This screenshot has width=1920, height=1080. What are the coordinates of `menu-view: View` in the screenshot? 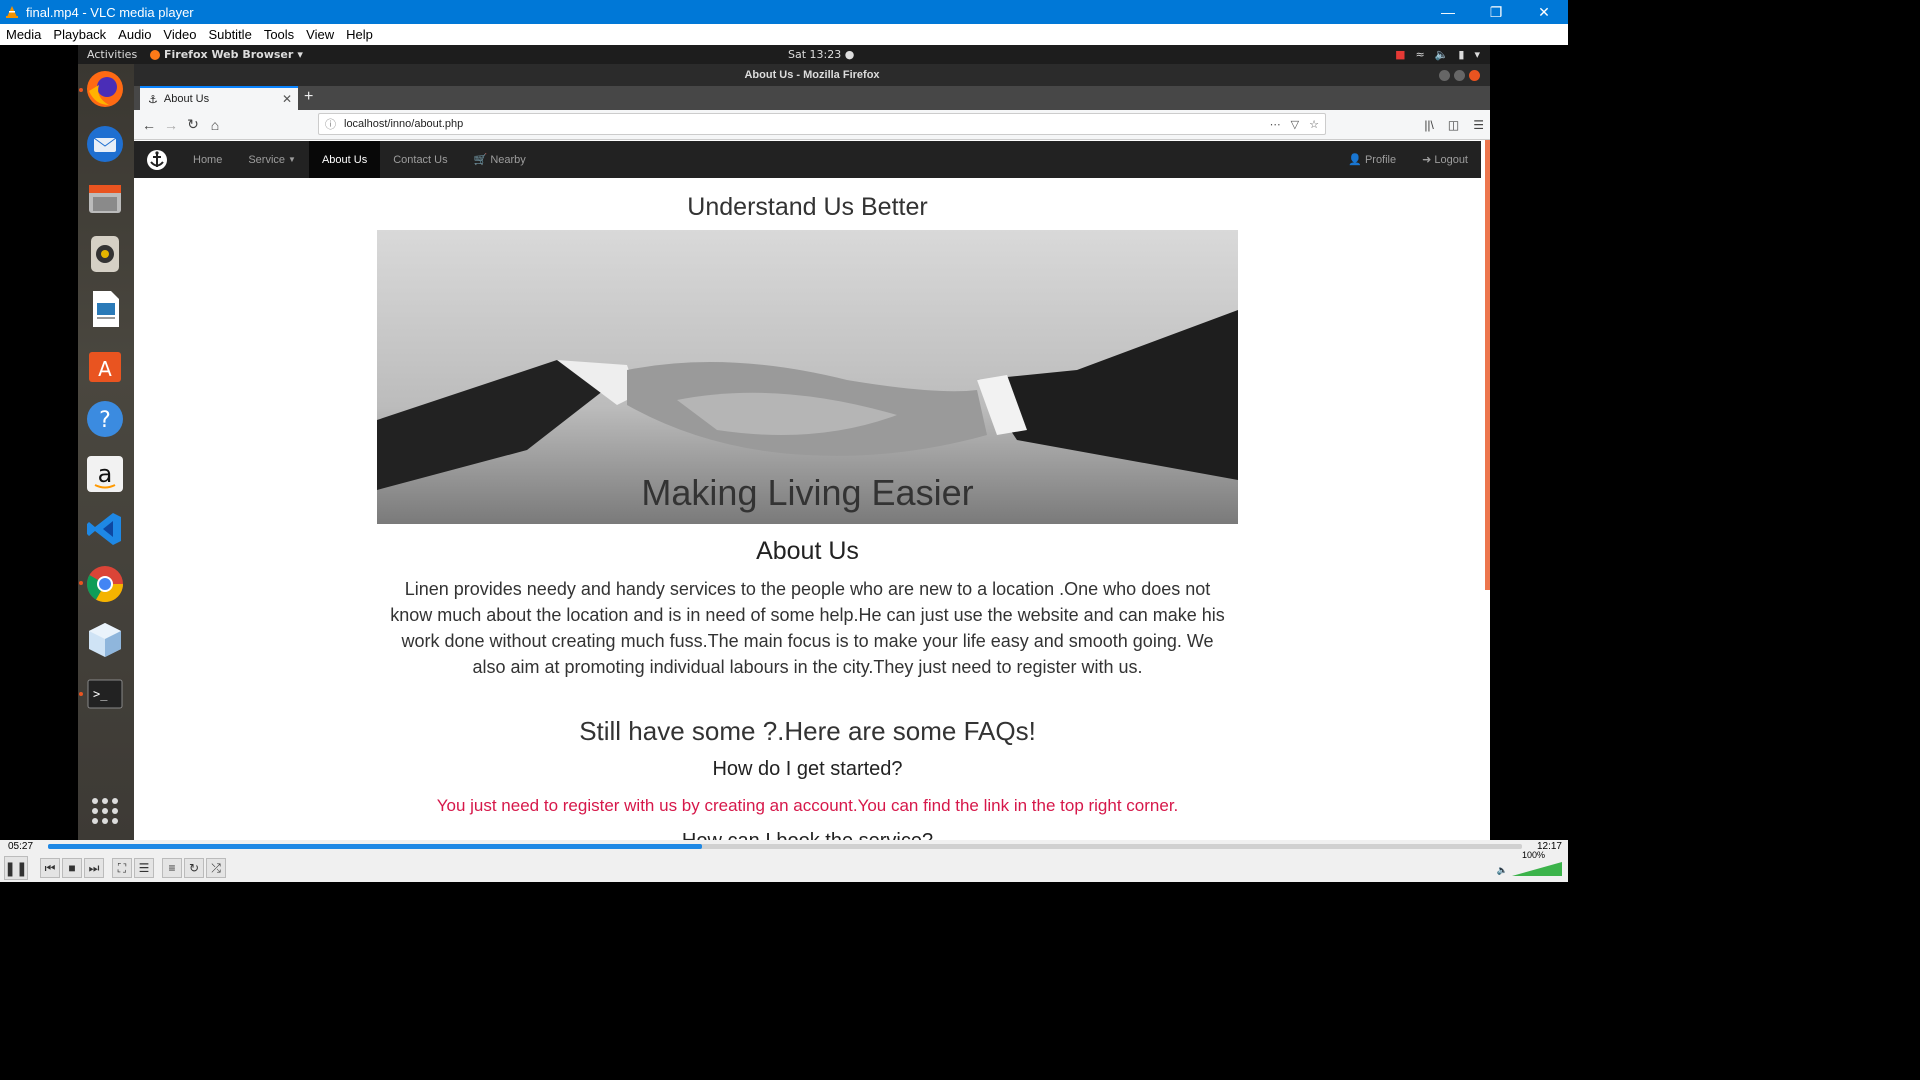 It's located at (320, 34).